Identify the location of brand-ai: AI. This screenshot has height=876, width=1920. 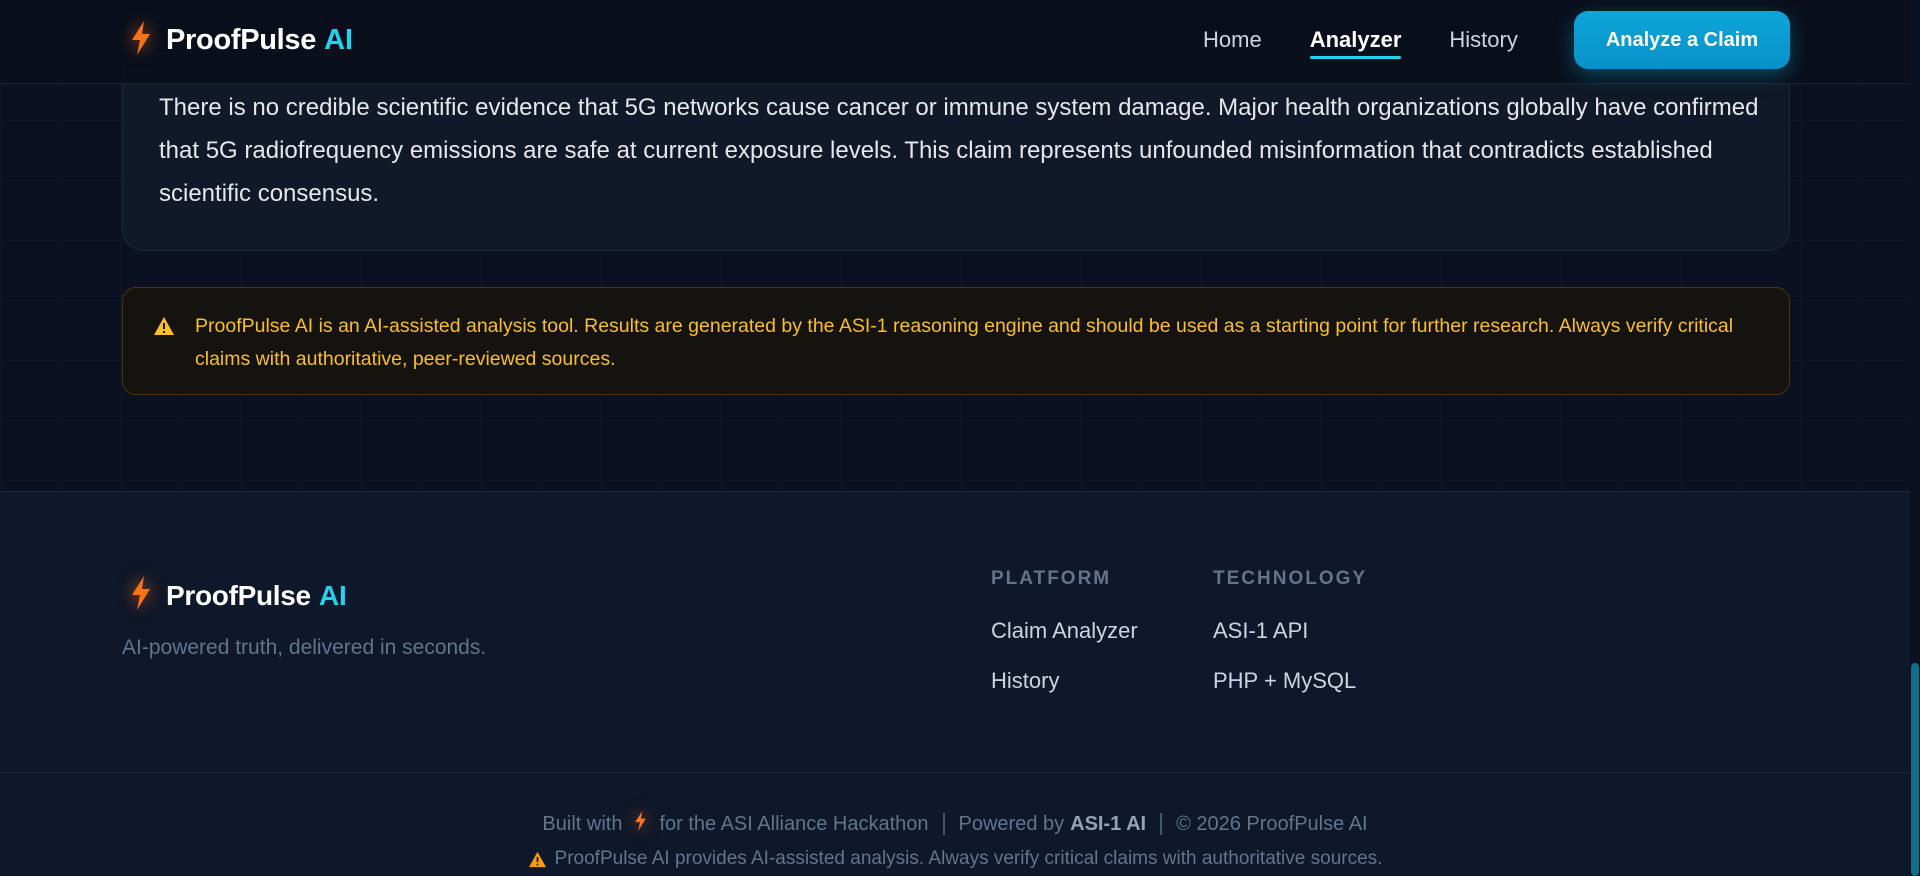
(339, 39).